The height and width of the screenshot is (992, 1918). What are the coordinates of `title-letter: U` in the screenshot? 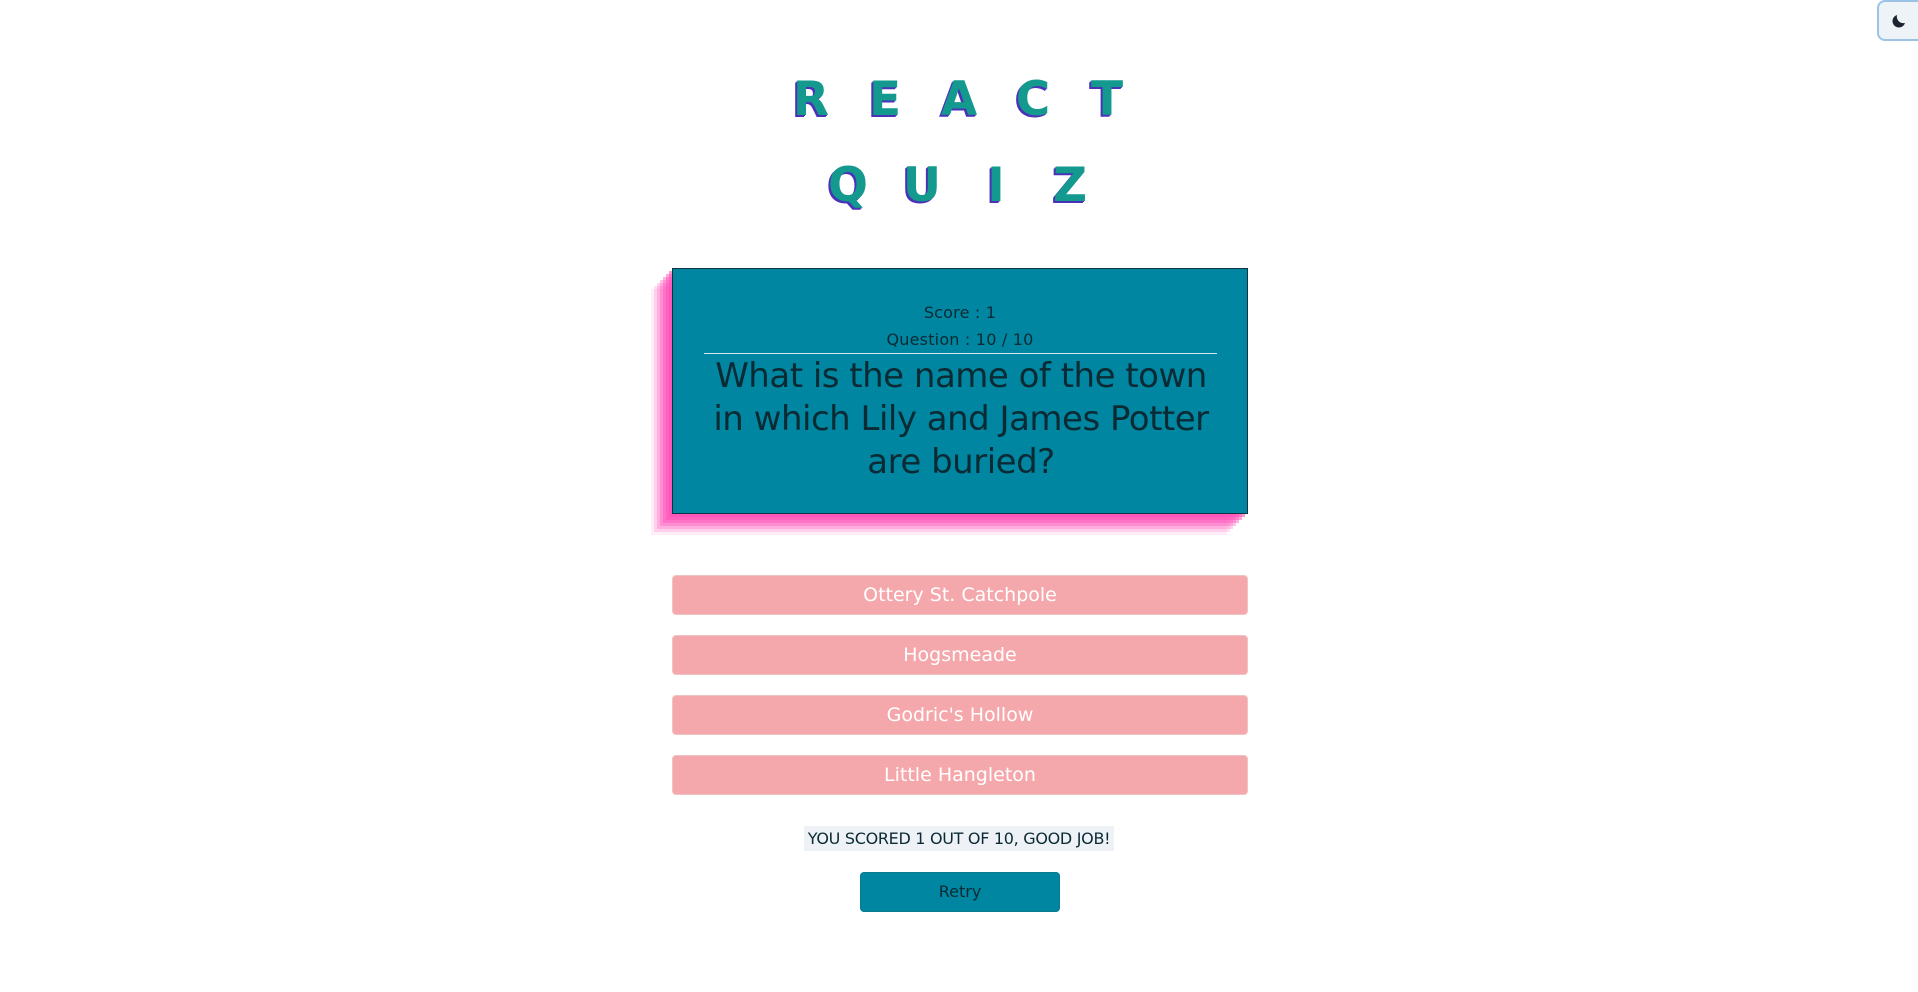 It's located at (922, 185).